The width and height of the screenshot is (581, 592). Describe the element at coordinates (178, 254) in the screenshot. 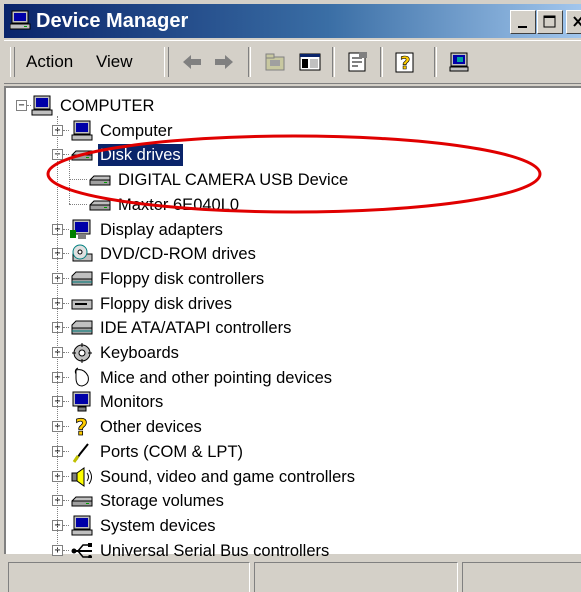

I see `tree-item-label: DVD/CD-ROM drives` at that location.